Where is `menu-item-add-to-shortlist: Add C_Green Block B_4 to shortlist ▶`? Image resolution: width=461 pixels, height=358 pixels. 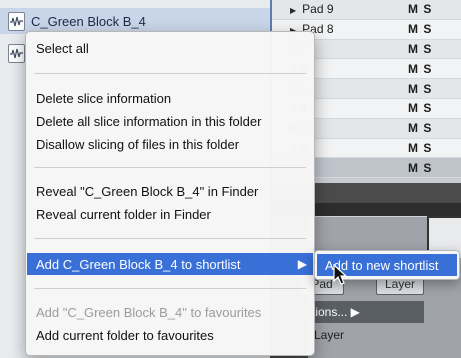
menu-item-add-to-shortlist: Add C_Green Block B_4 to shortlist ▶ is located at coordinates (170, 264).